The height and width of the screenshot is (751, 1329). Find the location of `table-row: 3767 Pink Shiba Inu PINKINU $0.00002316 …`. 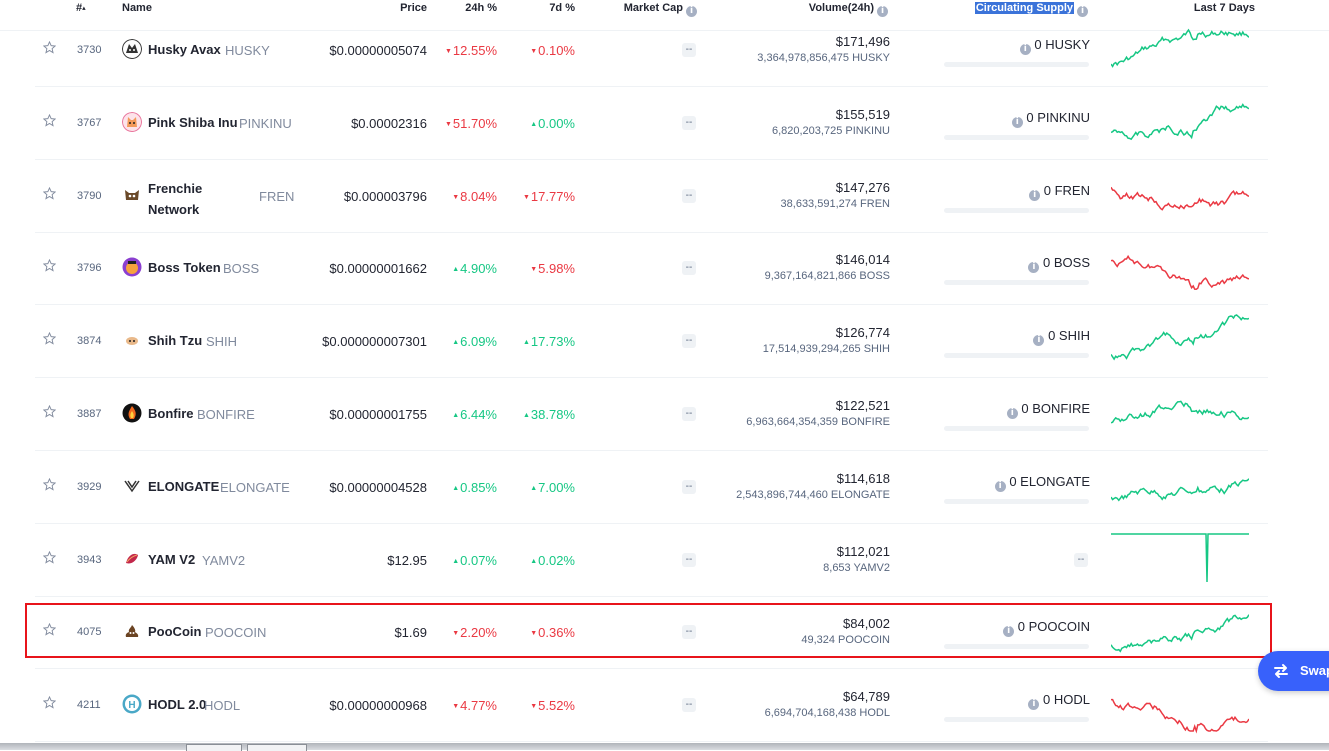

table-row: 3767 Pink Shiba Inu PINKINU $0.00002316 … is located at coordinates (651, 123).